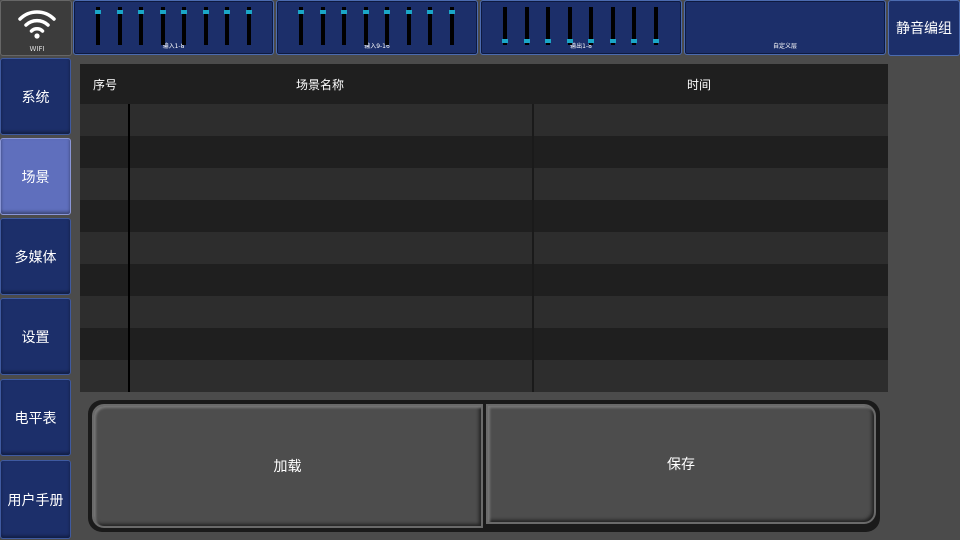 The image size is (960, 540). What do you see at coordinates (581, 46) in the screenshot?
I see `strip-label: 输出1-8` at bounding box center [581, 46].